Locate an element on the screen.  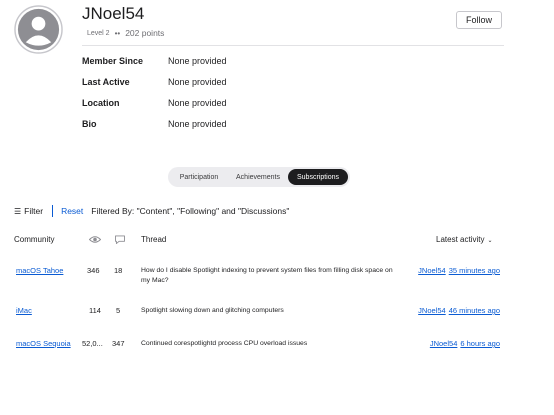
row3-time: 6 hours ago is located at coordinates (480, 343).